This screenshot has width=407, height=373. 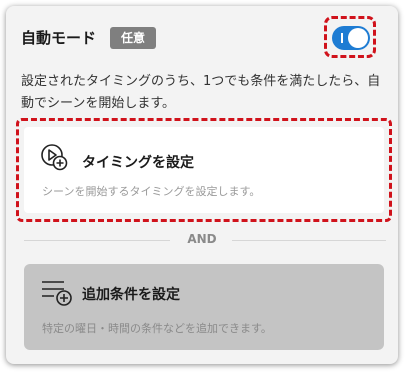 I want to click on auto-mode-title: 自動モード, so click(x=59, y=38).